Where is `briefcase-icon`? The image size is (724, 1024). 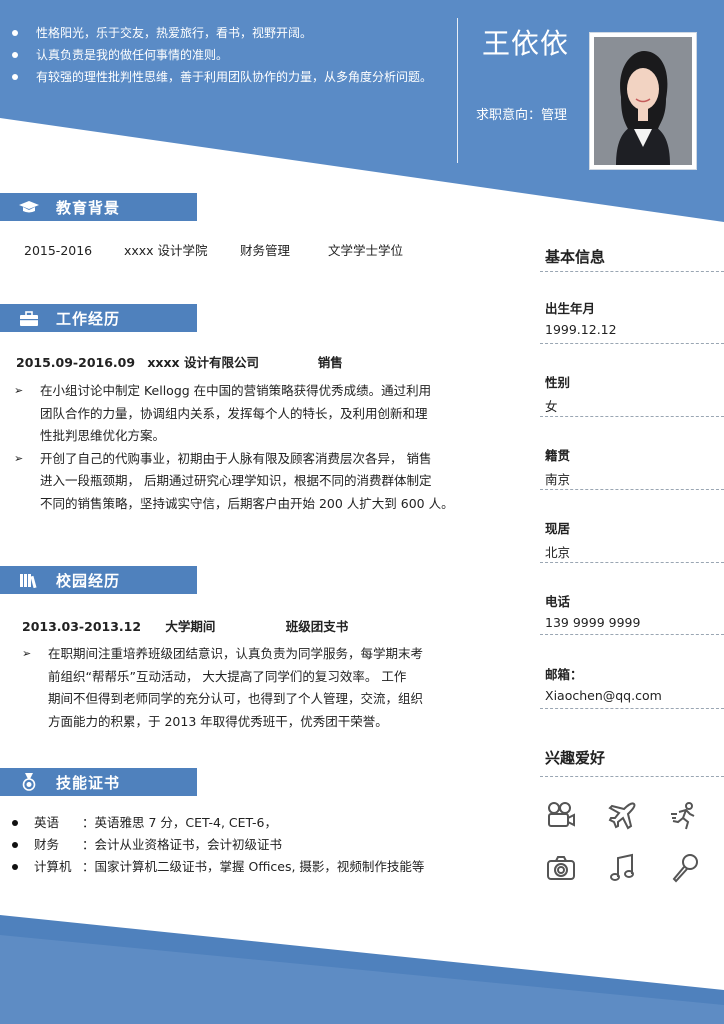 briefcase-icon is located at coordinates (29, 318).